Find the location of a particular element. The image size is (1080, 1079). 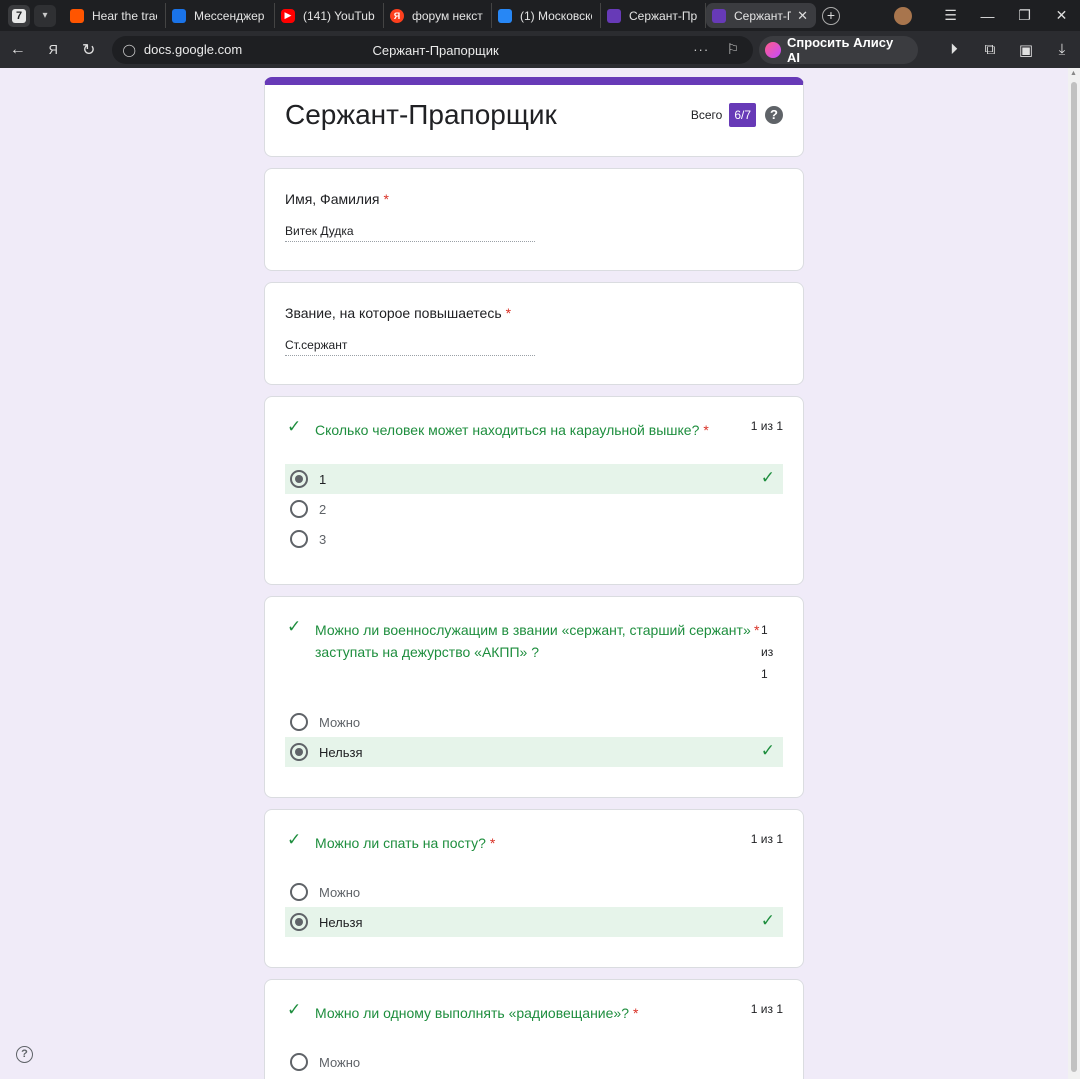

reader-icon: ⧉ is located at coordinates (990, 50).